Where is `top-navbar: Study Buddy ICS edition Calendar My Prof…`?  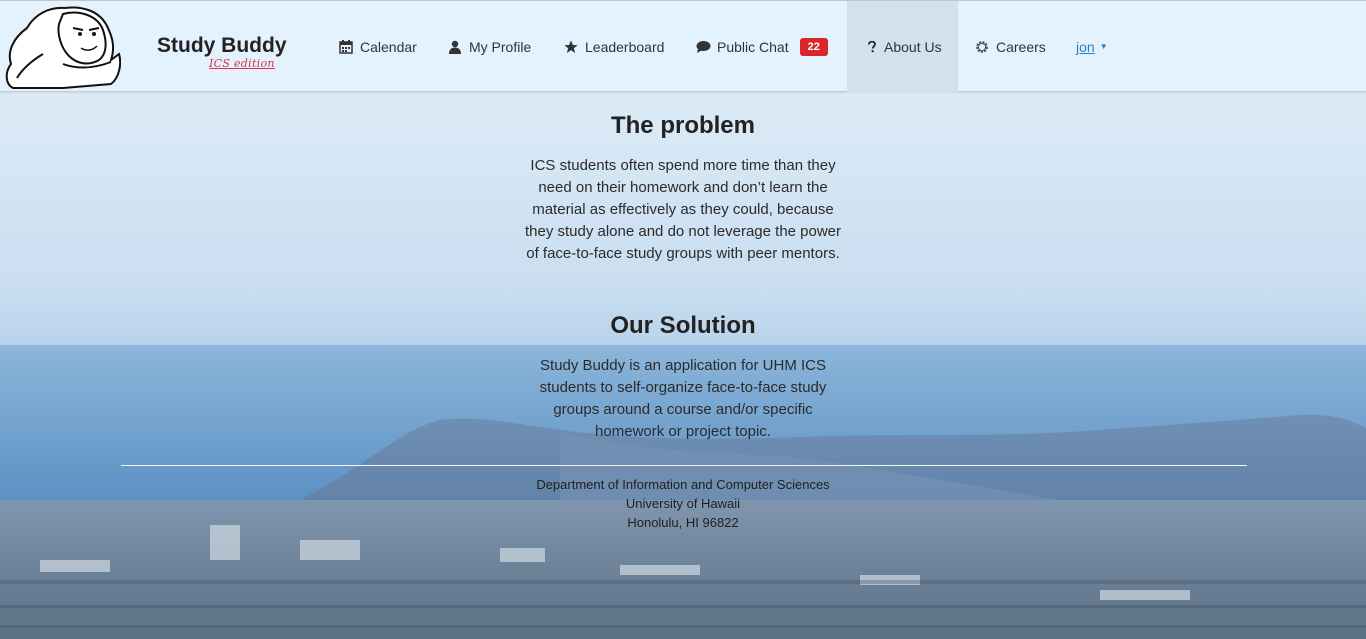 top-navbar: Study Buddy ICS edition Calendar My Prof… is located at coordinates (683, 46).